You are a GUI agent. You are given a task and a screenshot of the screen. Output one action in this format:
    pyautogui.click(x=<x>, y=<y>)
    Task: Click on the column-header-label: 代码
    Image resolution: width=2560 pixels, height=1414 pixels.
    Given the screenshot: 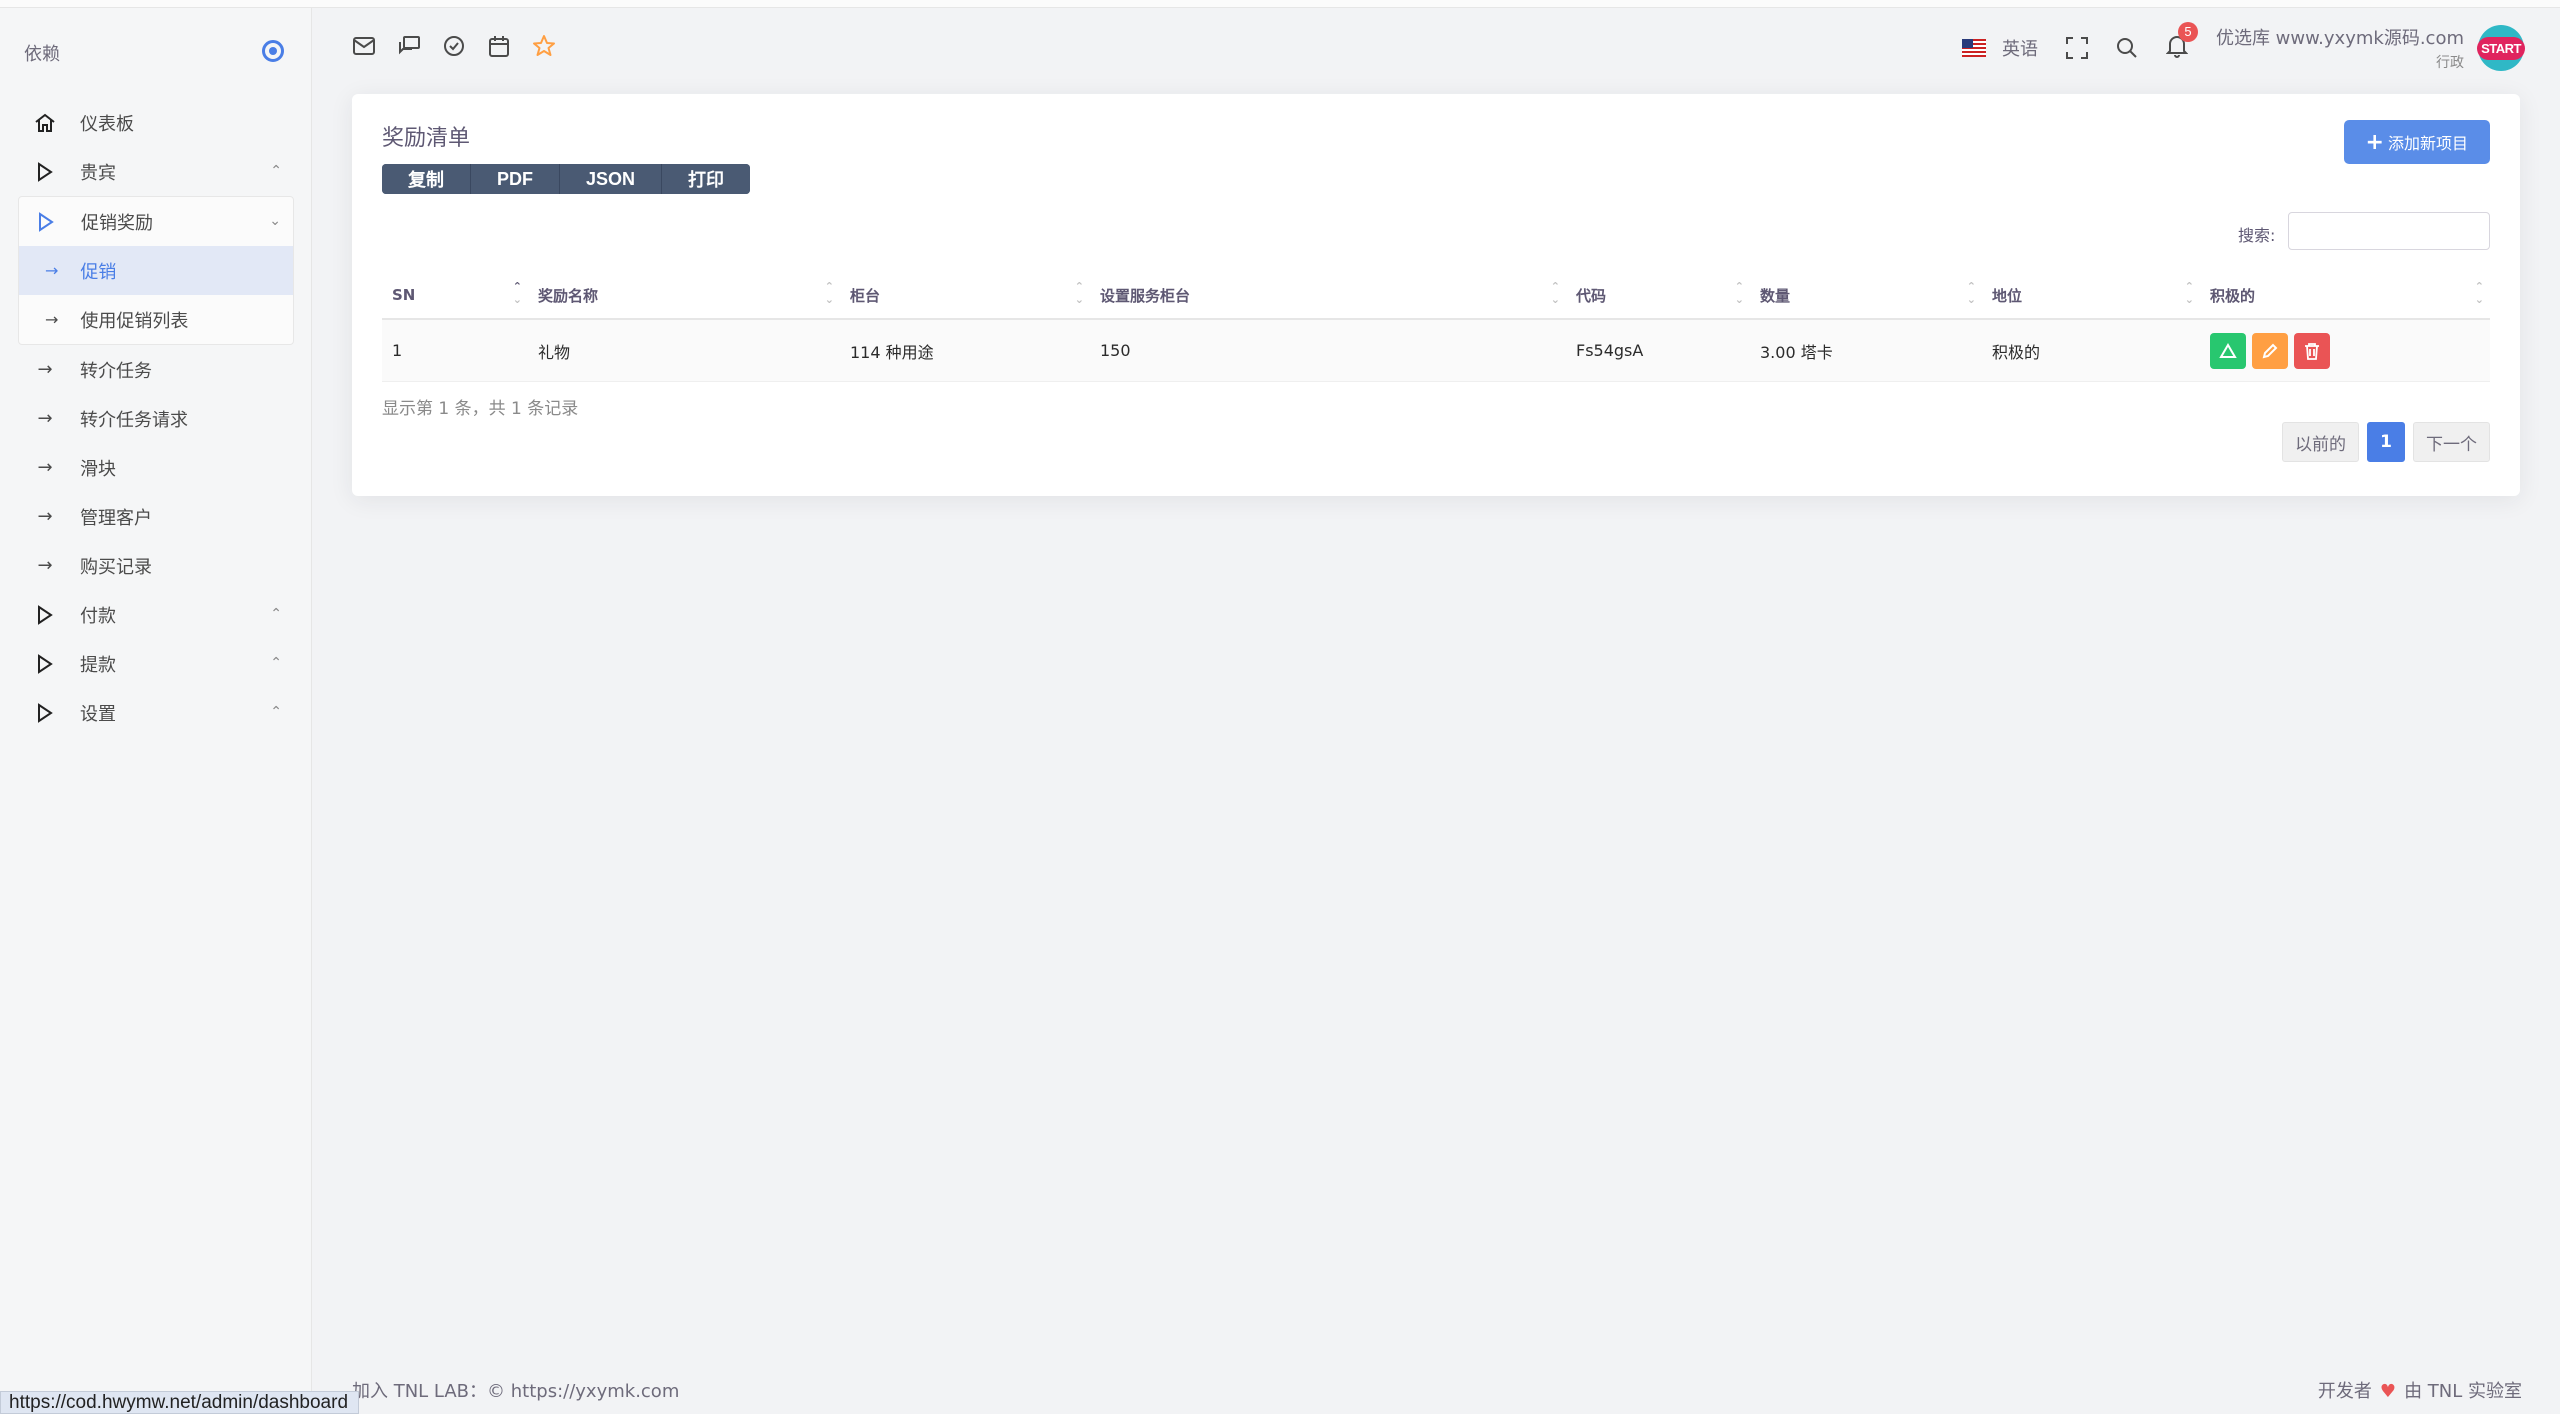 What is the action you would take?
    pyautogui.click(x=1591, y=295)
    